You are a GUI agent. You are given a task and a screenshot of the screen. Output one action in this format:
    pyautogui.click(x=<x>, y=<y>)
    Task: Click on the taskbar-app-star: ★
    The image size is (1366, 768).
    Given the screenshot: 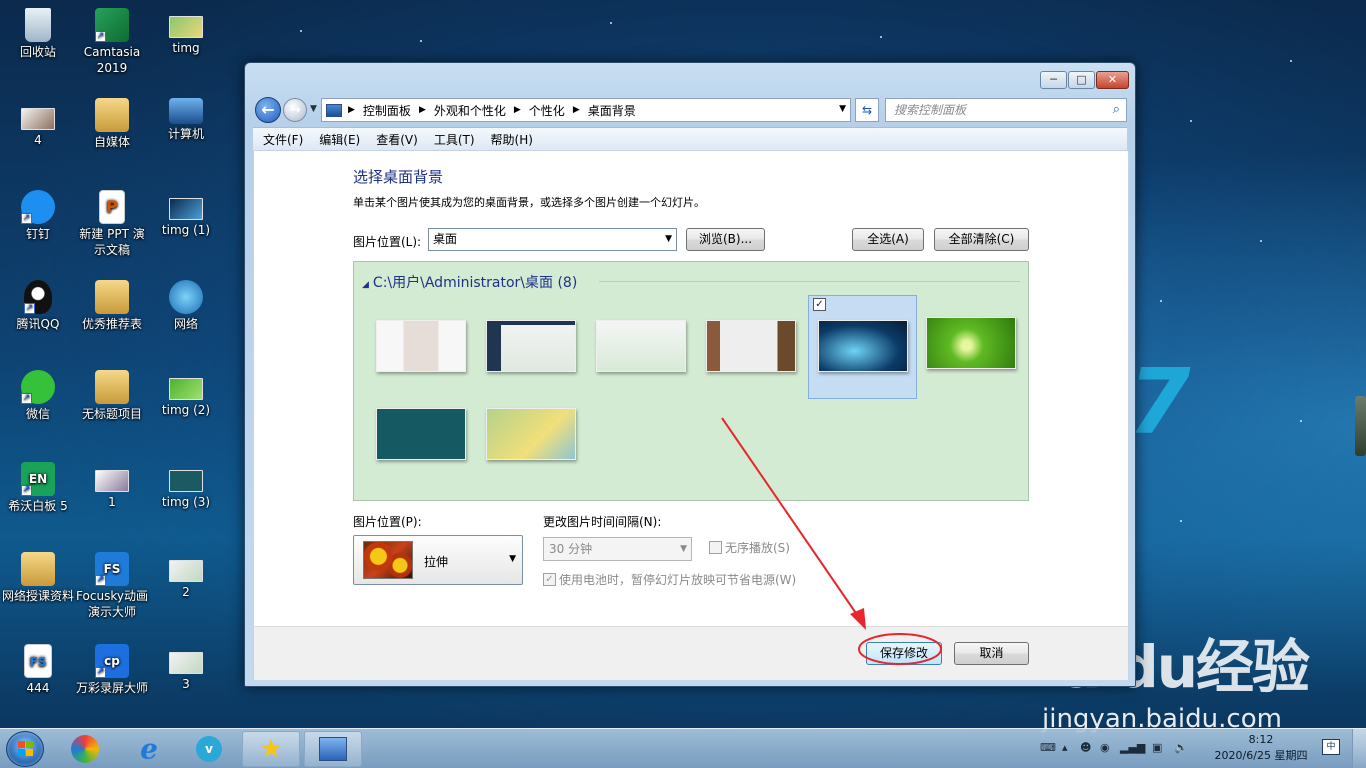 What is the action you would take?
    pyautogui.click(x=271, y=749)
    